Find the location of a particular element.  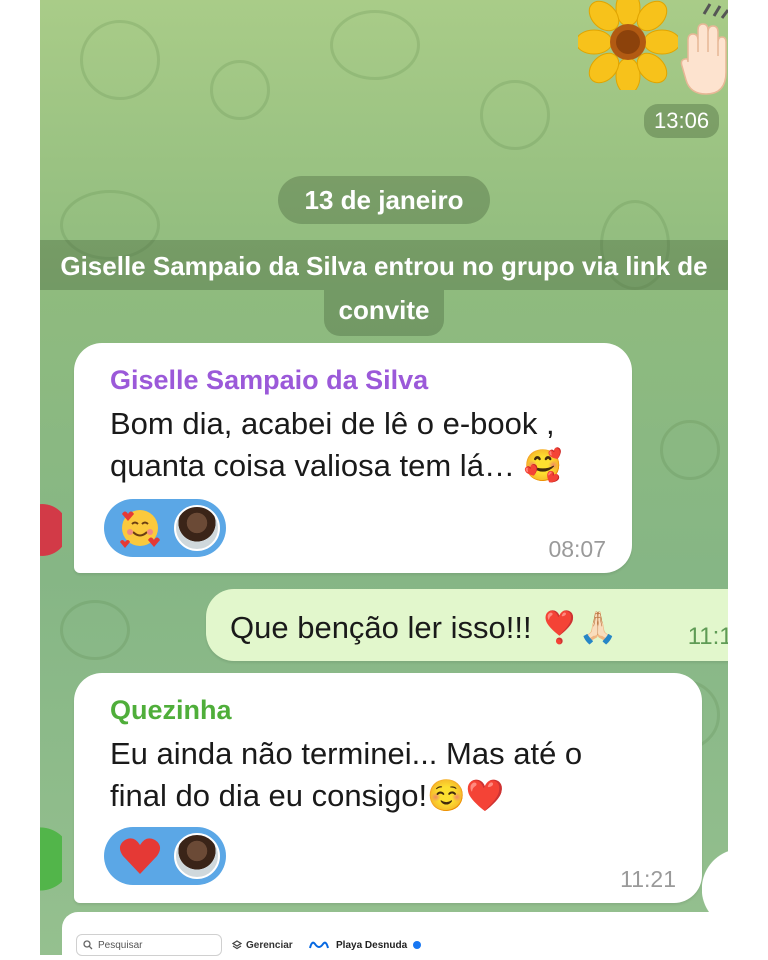

sender-name: Quezinha is located at coordinates (171, 710).